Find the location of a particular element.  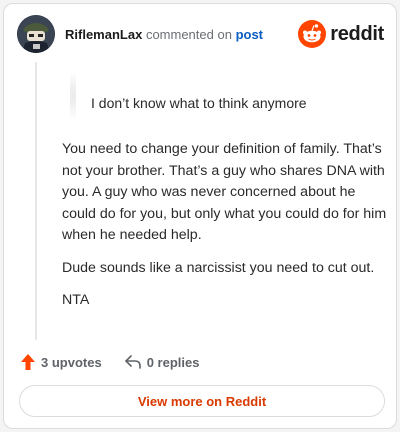

post-link: post is located at coordinates (249, 34).